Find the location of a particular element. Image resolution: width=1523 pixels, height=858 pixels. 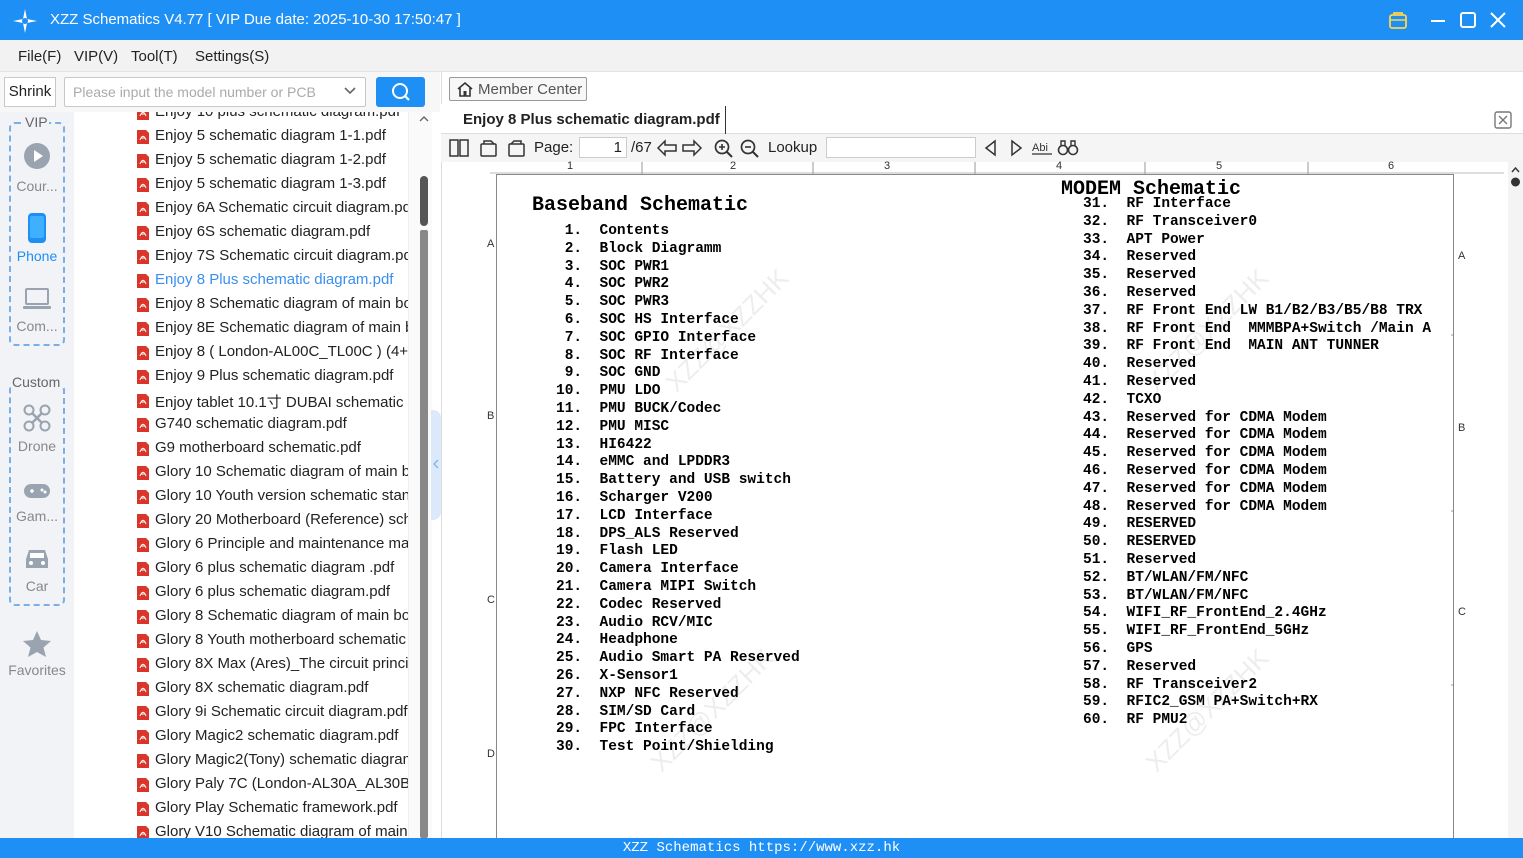

file-list-scrollbar is located at coordinates (420, 475).